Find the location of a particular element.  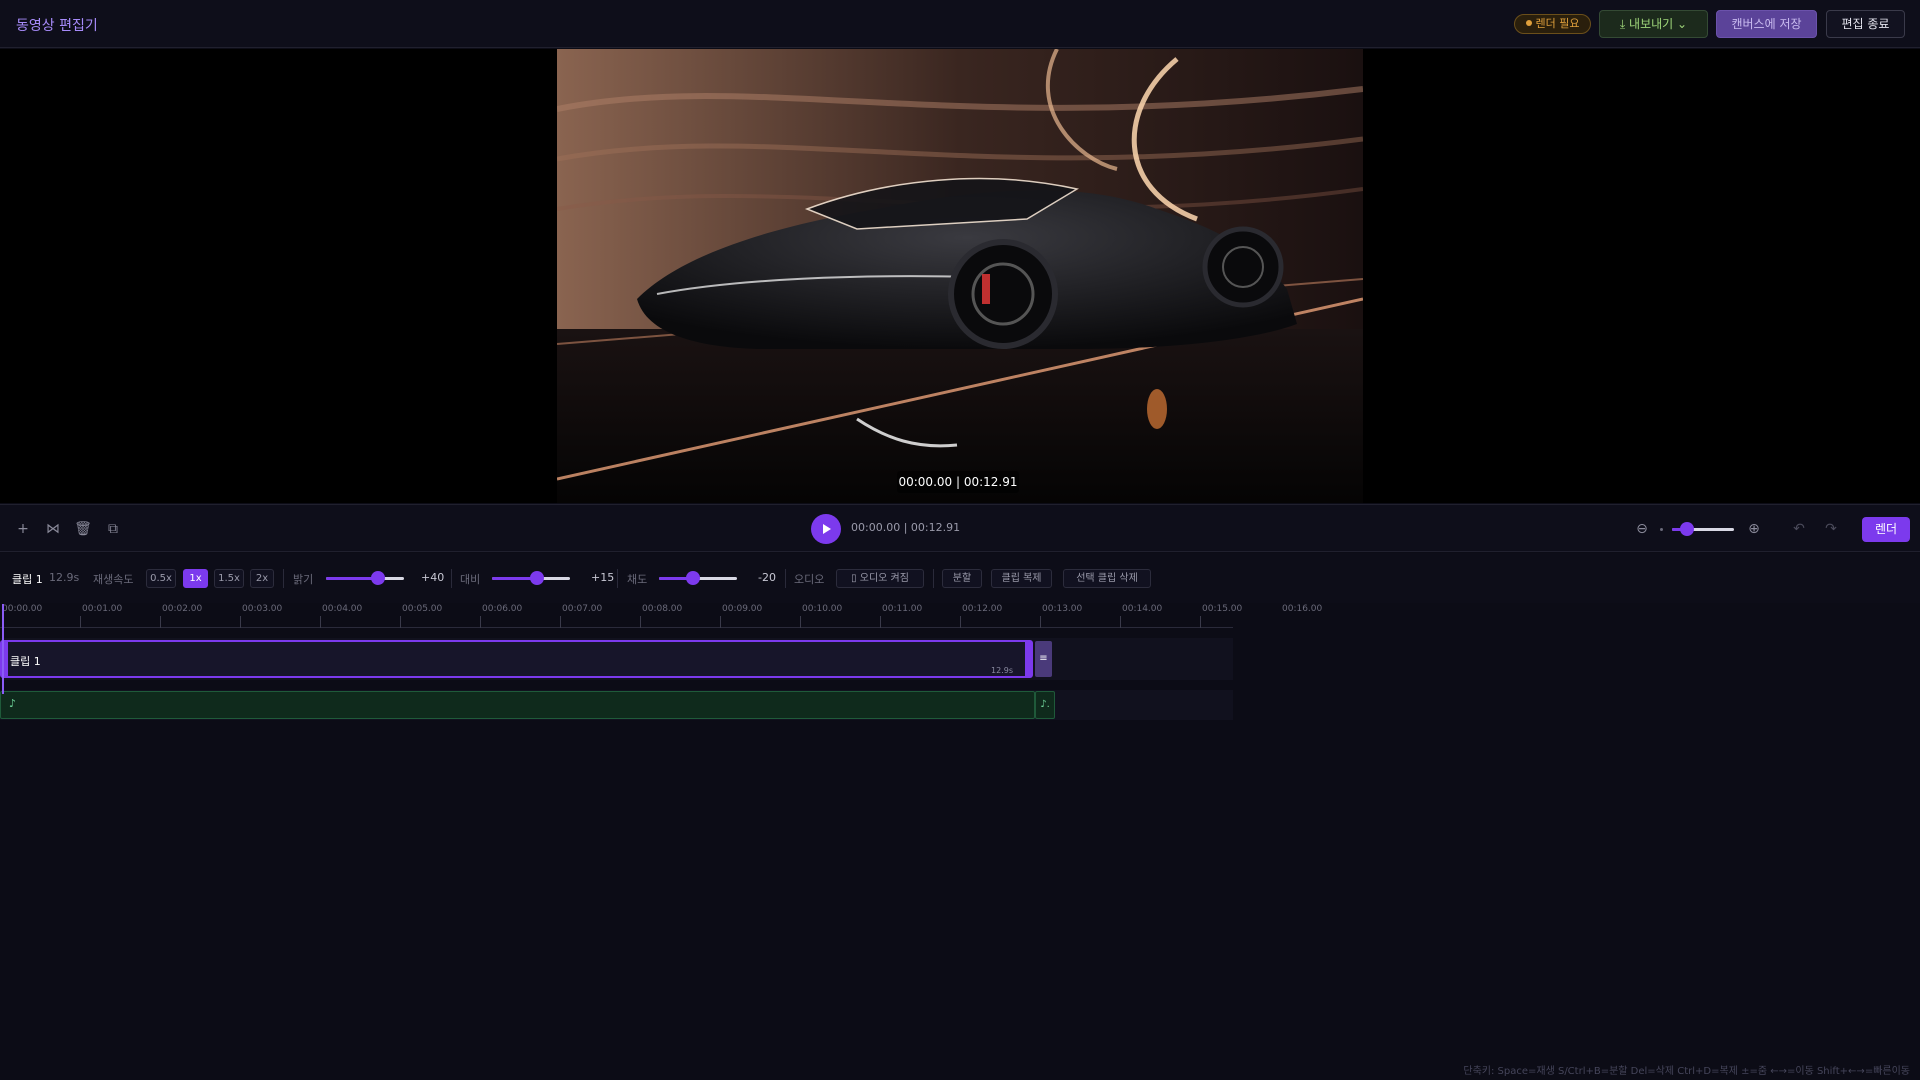

clip-trim-end-handle is located at coordinates (1028, 659).